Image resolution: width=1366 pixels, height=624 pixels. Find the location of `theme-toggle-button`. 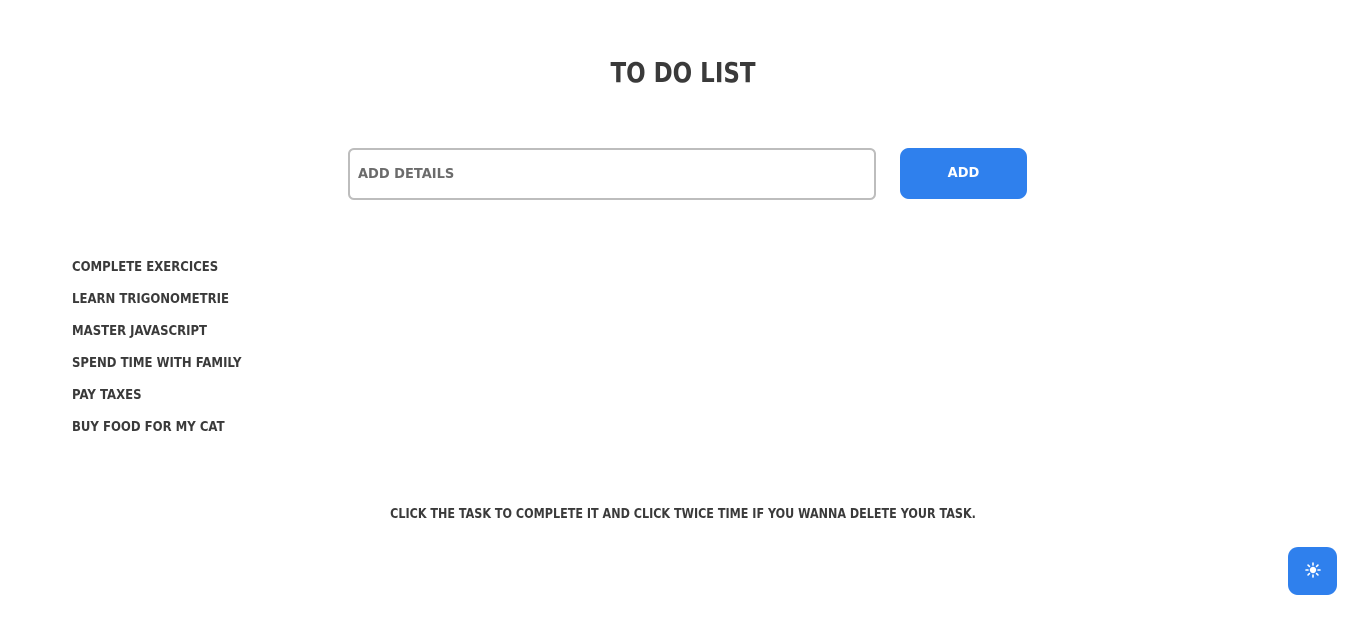

theme-toggle-button is located at coordinates (1312, 571).